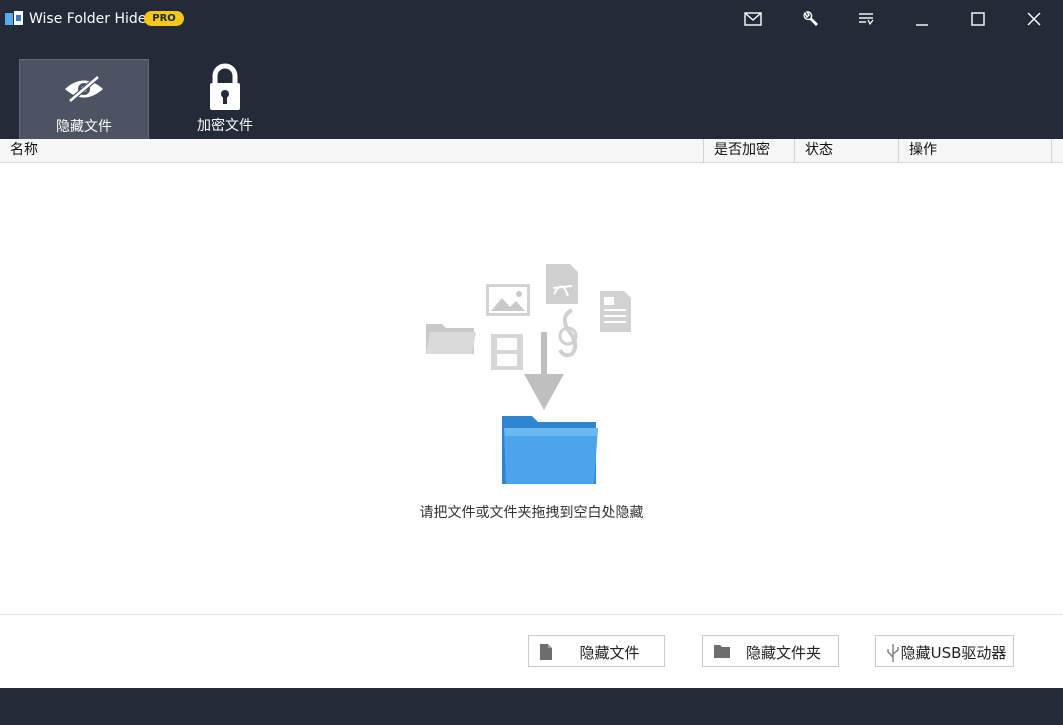 The image size is (1063, 725). I want to click on hide-file-label: 隐藏文件, so click(609, 653).